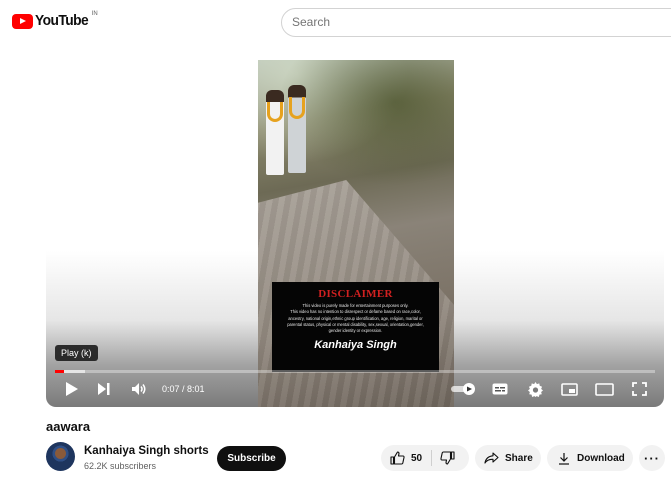 This screenshot has height=483, width=671. I want to click on thumbs-down-icon, so click(447, 458).